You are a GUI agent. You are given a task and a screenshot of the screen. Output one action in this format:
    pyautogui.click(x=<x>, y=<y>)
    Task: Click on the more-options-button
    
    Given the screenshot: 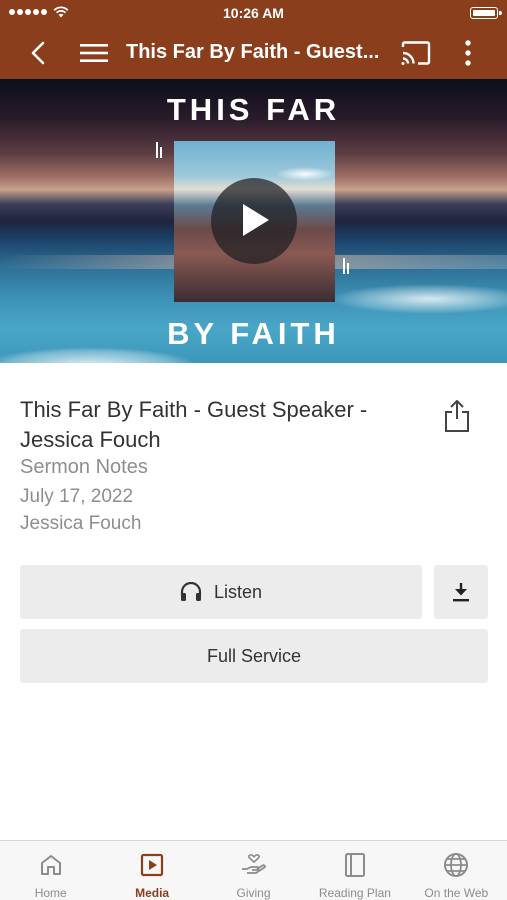 What is the action you would take?
    pyautogui.click(x=468, y=52)
    